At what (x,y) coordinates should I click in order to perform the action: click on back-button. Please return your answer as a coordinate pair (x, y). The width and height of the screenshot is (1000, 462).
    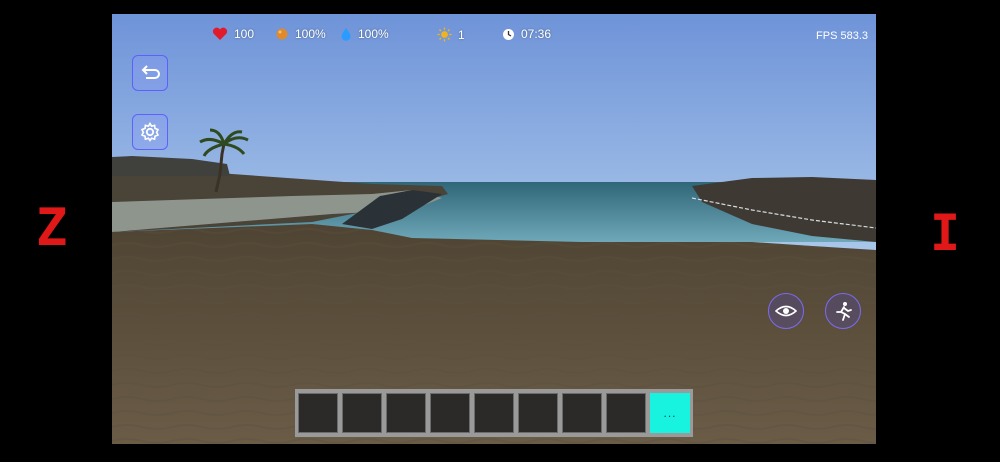
    Looking at the image, I should click on (150, 73).